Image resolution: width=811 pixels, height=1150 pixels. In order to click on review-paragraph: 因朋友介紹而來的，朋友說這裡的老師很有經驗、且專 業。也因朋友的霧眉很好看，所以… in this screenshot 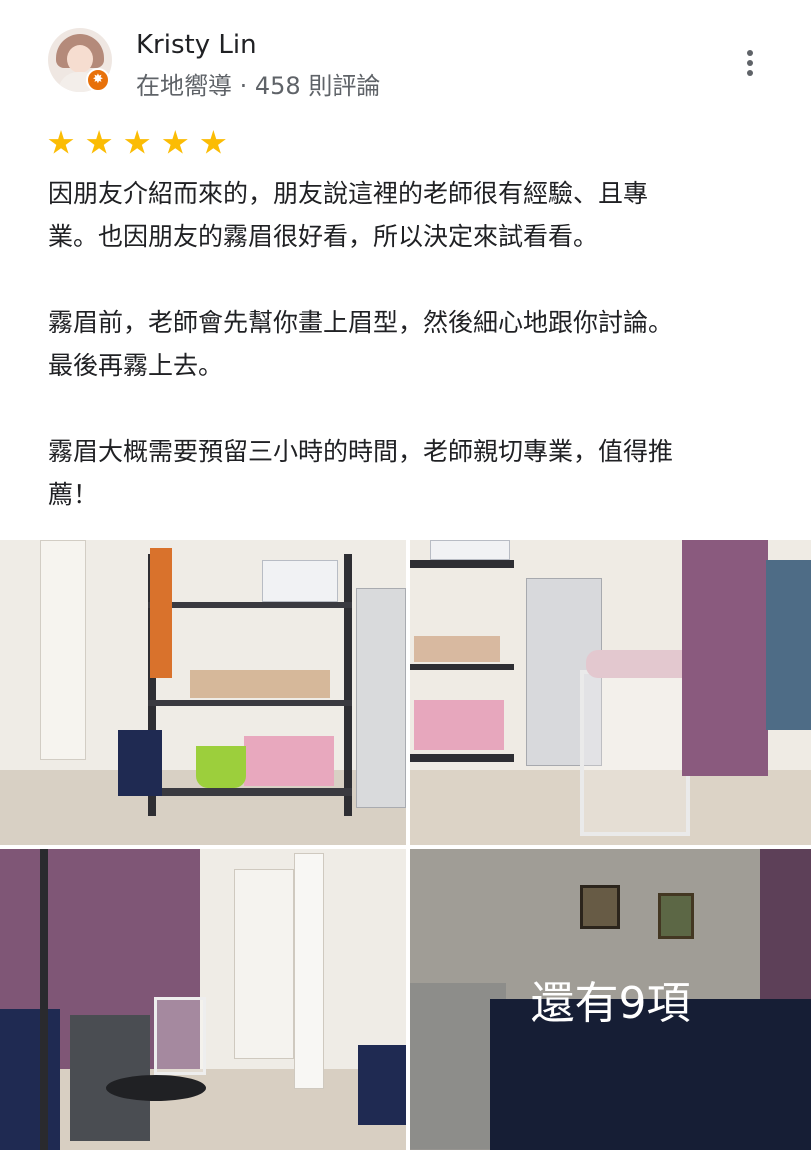, I will do `click(348, 215)`.